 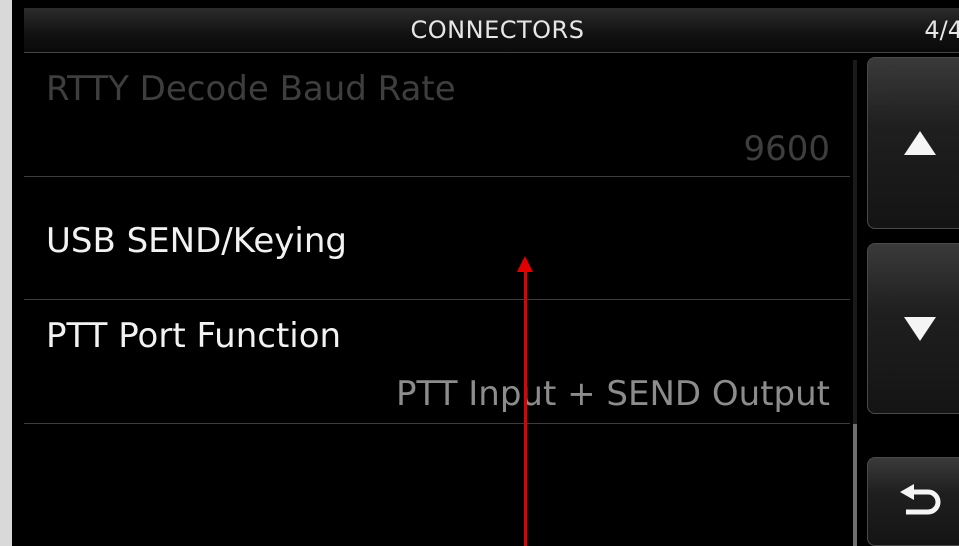 What do you see at coordinates (525, 264) in the screenshot?
I see `annotation-arrowhead` at bounding box center [525, 264].